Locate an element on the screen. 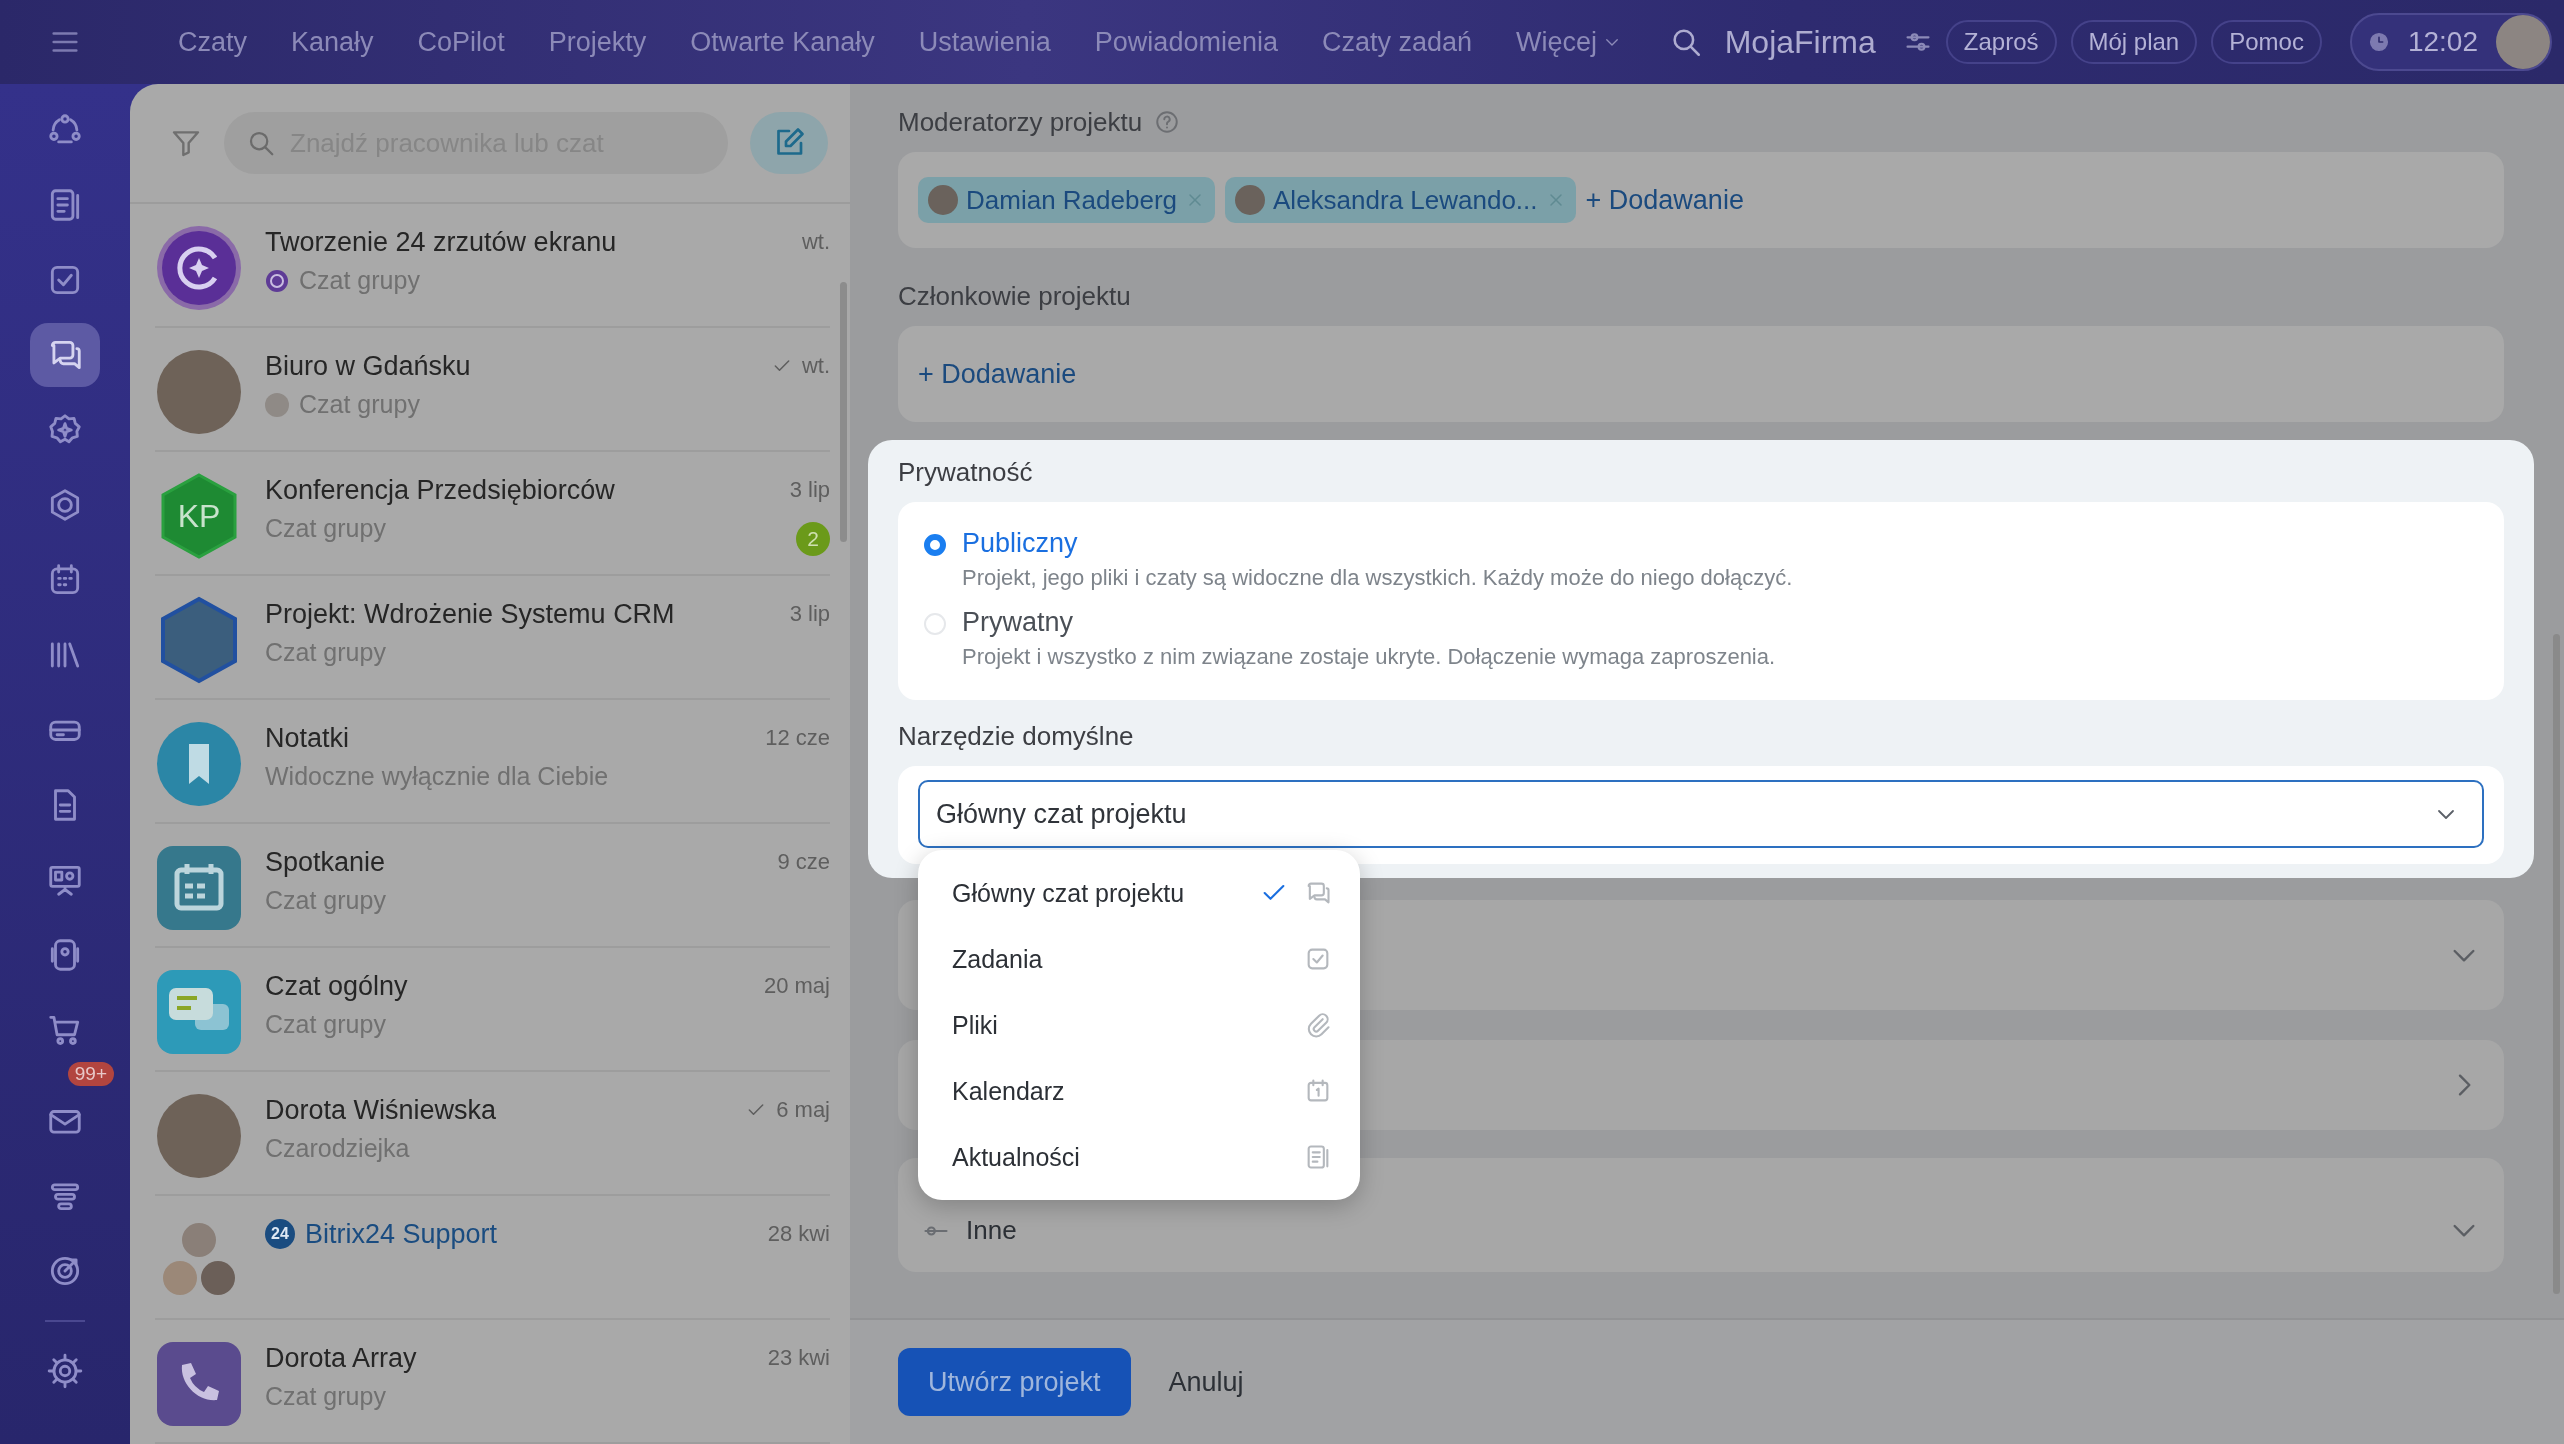 The width and height of the screenshot is (2564, 1444). section-label: Prywatność is located at coordinates (965, 472).